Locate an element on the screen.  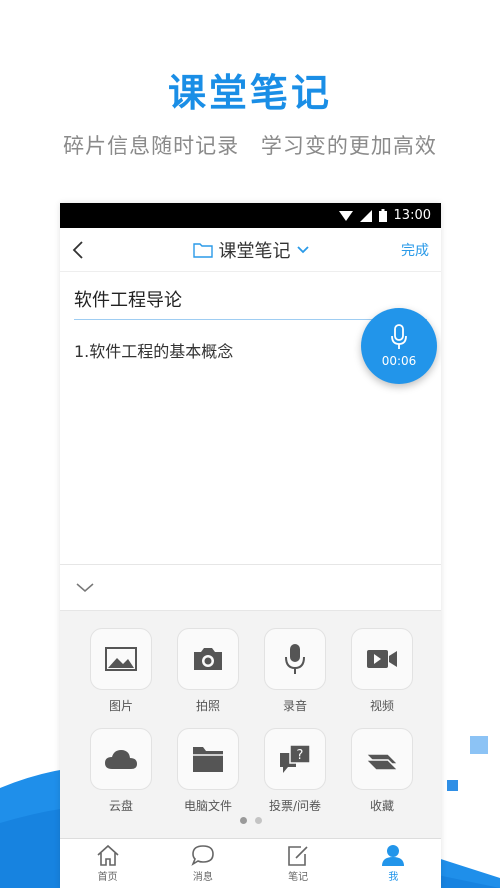
tool-camera: 拍照 is located at coordinates (208, 671).